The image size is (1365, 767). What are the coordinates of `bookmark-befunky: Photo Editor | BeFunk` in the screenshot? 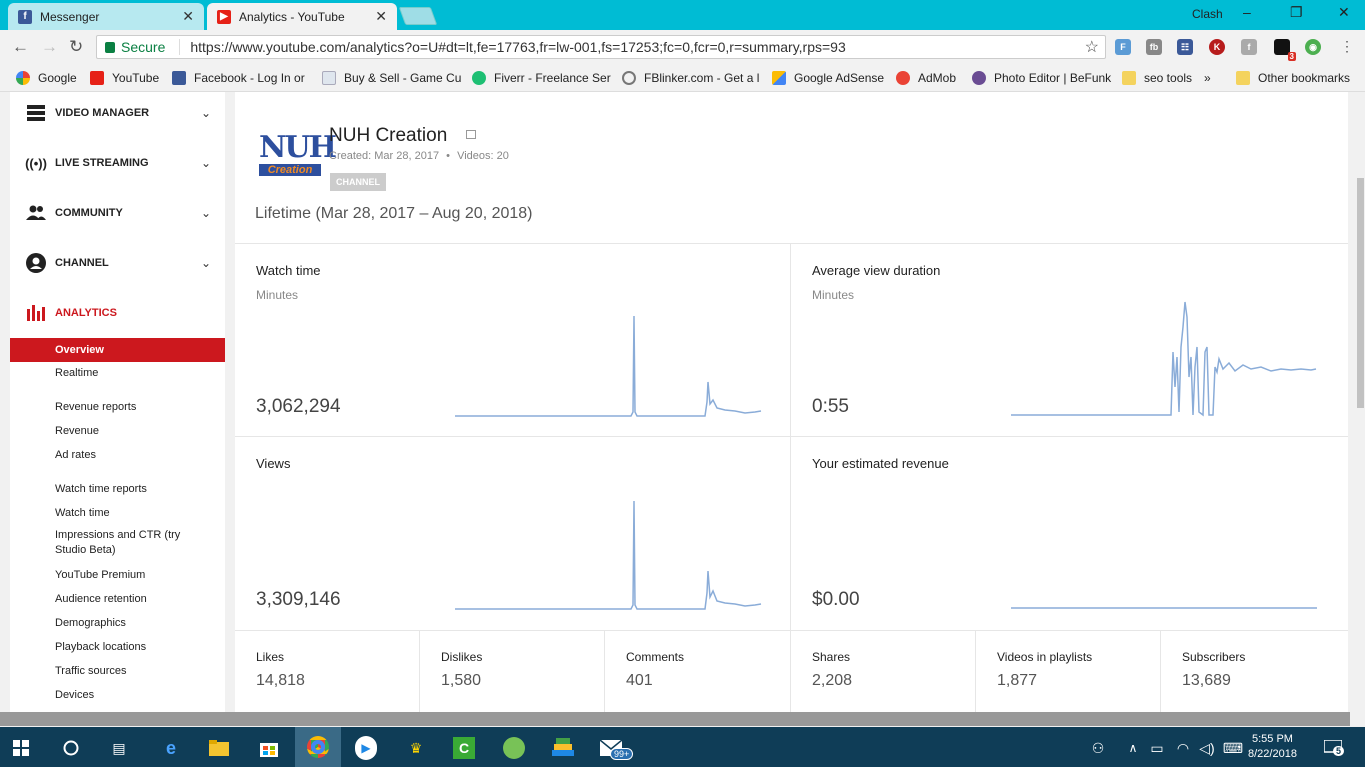 It's located at (1041, 78).